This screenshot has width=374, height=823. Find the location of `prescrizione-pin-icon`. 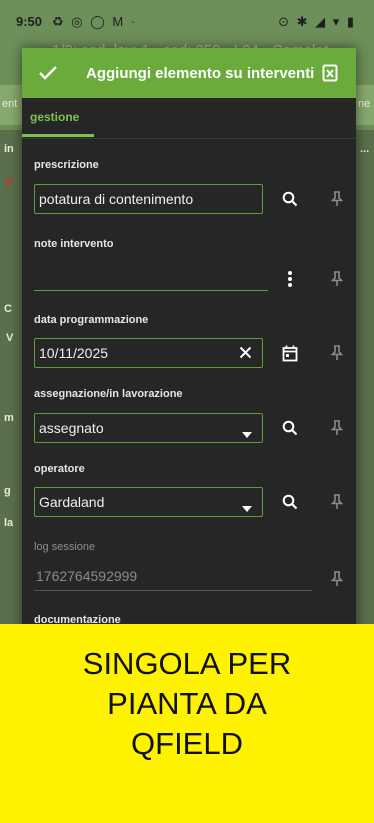

prescrizione-pin-icon is located at coordinates (337, 199).